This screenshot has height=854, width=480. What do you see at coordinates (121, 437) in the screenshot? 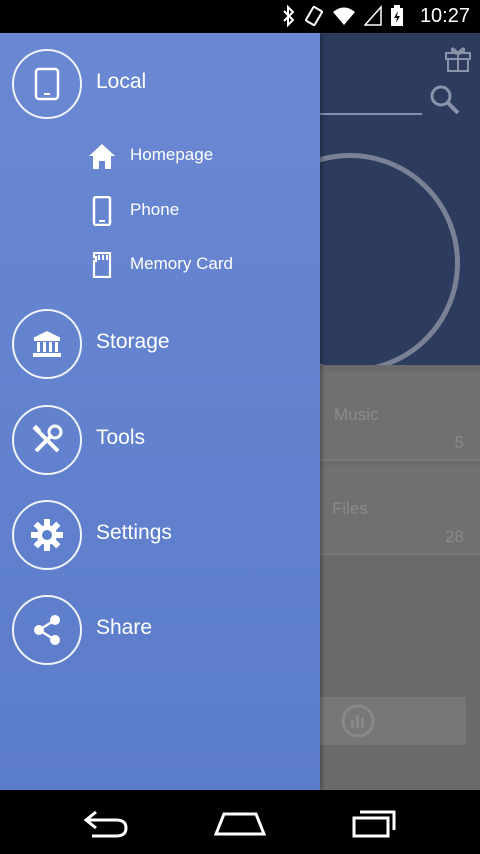
I see `drawer-item-label: Tools` at bounding box center [121, 437].